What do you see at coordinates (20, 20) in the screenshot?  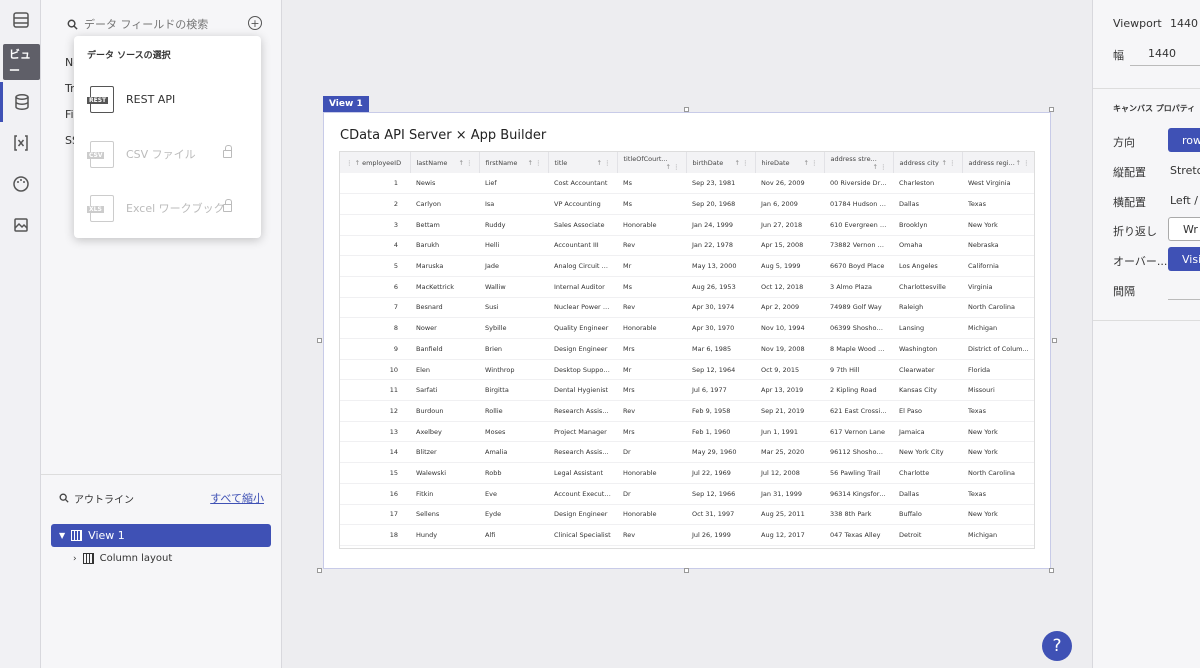 I see `components-icon` at bounding box center [20, 20].